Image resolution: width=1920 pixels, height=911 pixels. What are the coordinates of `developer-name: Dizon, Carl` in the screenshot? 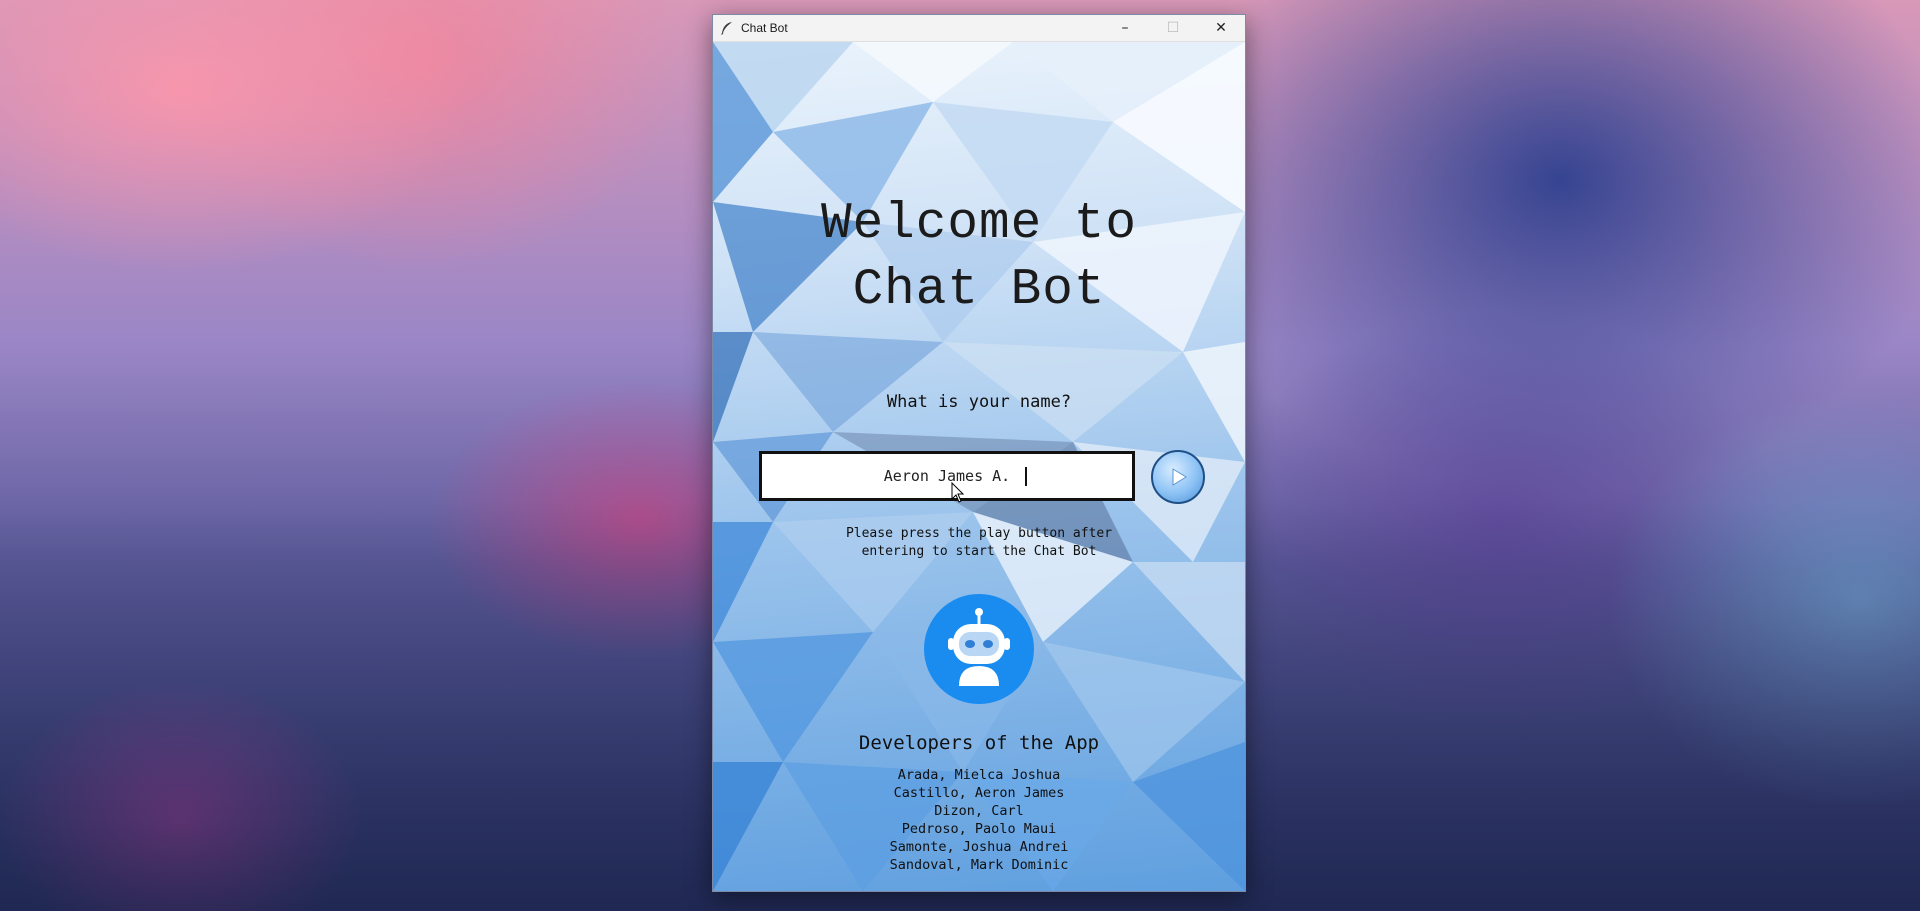 It's located at (979, 811).